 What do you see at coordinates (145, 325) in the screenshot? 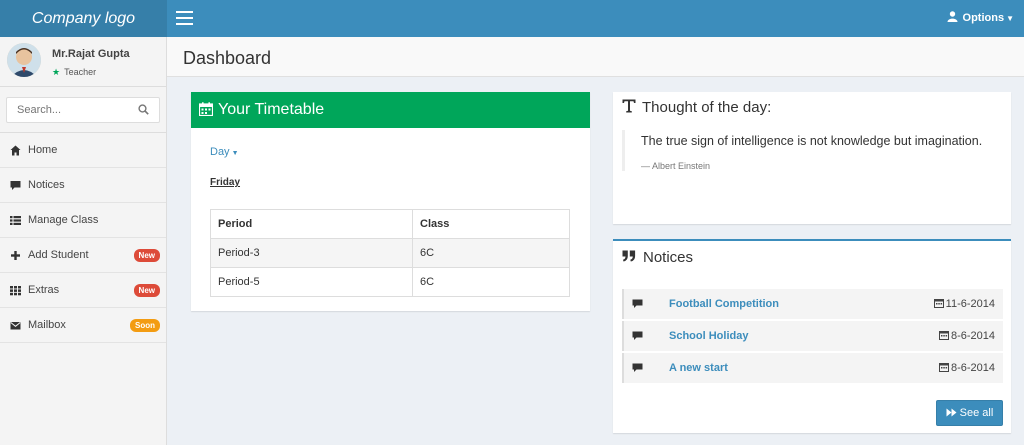
I see `soon-badge: Soon` at bounding box center [145, 325].